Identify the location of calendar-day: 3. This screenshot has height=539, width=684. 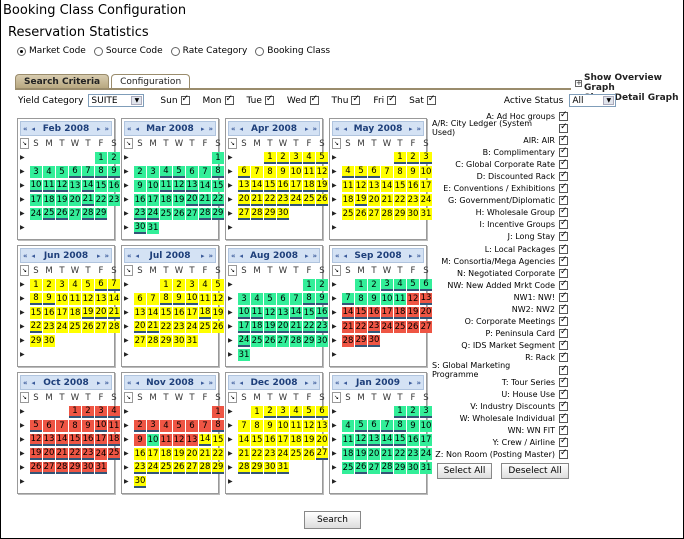
(36, 172).